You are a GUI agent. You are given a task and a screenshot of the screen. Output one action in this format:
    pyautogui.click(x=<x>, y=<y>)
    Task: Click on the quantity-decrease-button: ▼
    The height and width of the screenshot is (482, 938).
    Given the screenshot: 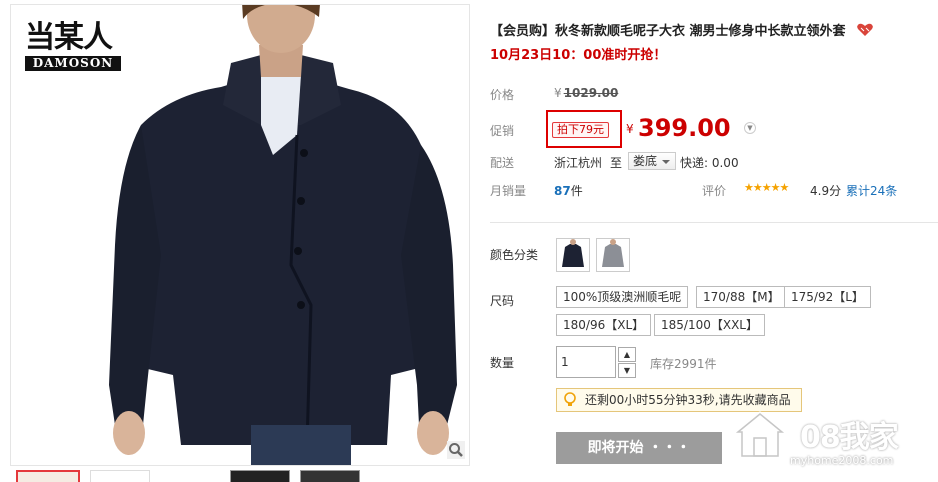 What is the action you would take?
    pyautogui.click(x=627, y=370)
    